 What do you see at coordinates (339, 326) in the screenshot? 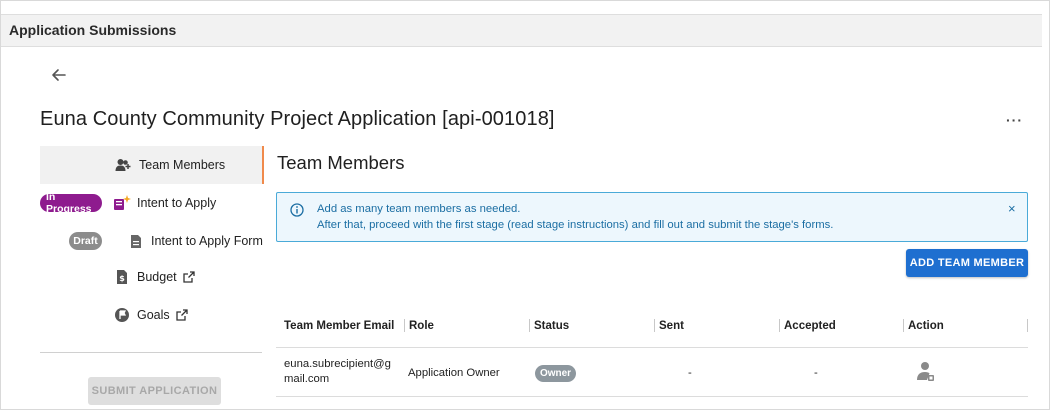
I see `column-header-email: Team Member Email` at bounding box center [339, 326].